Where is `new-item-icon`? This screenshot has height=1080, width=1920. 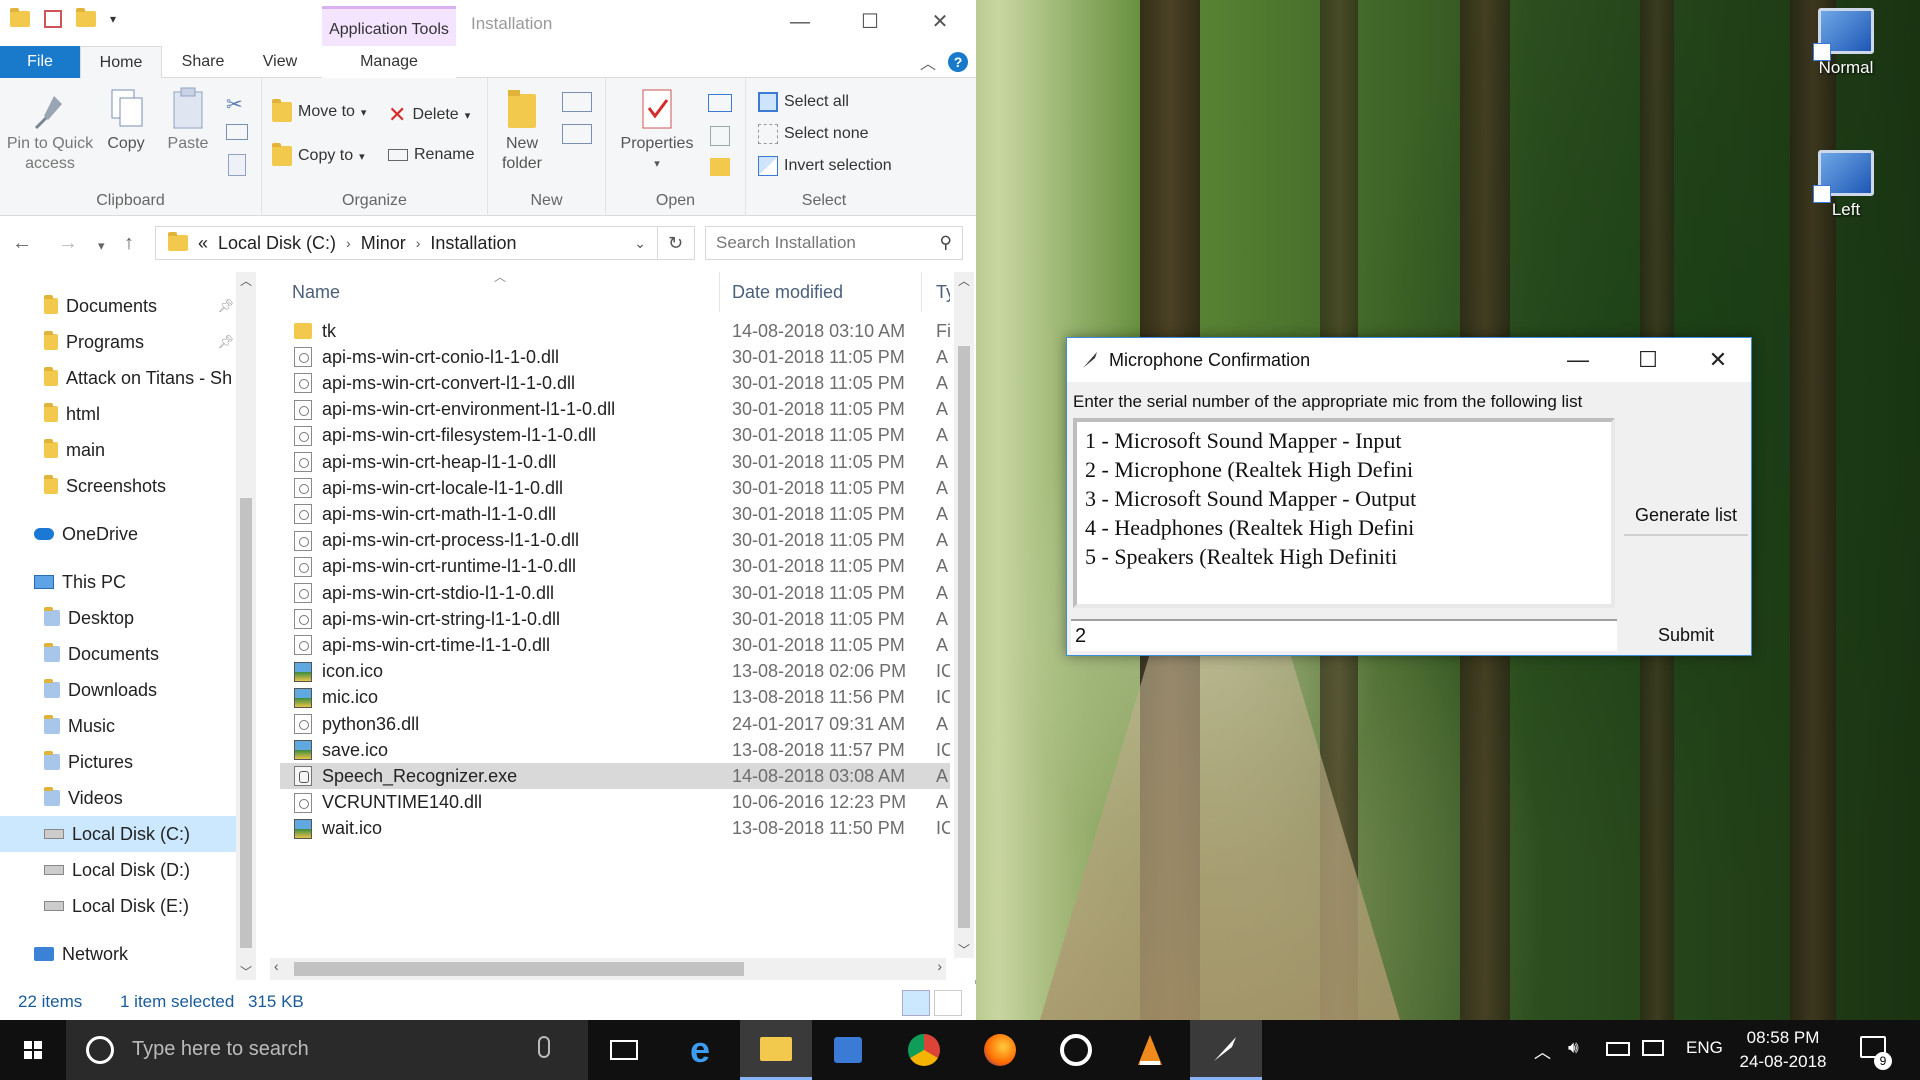 new-item-icon is located at coordinates (577, 102).